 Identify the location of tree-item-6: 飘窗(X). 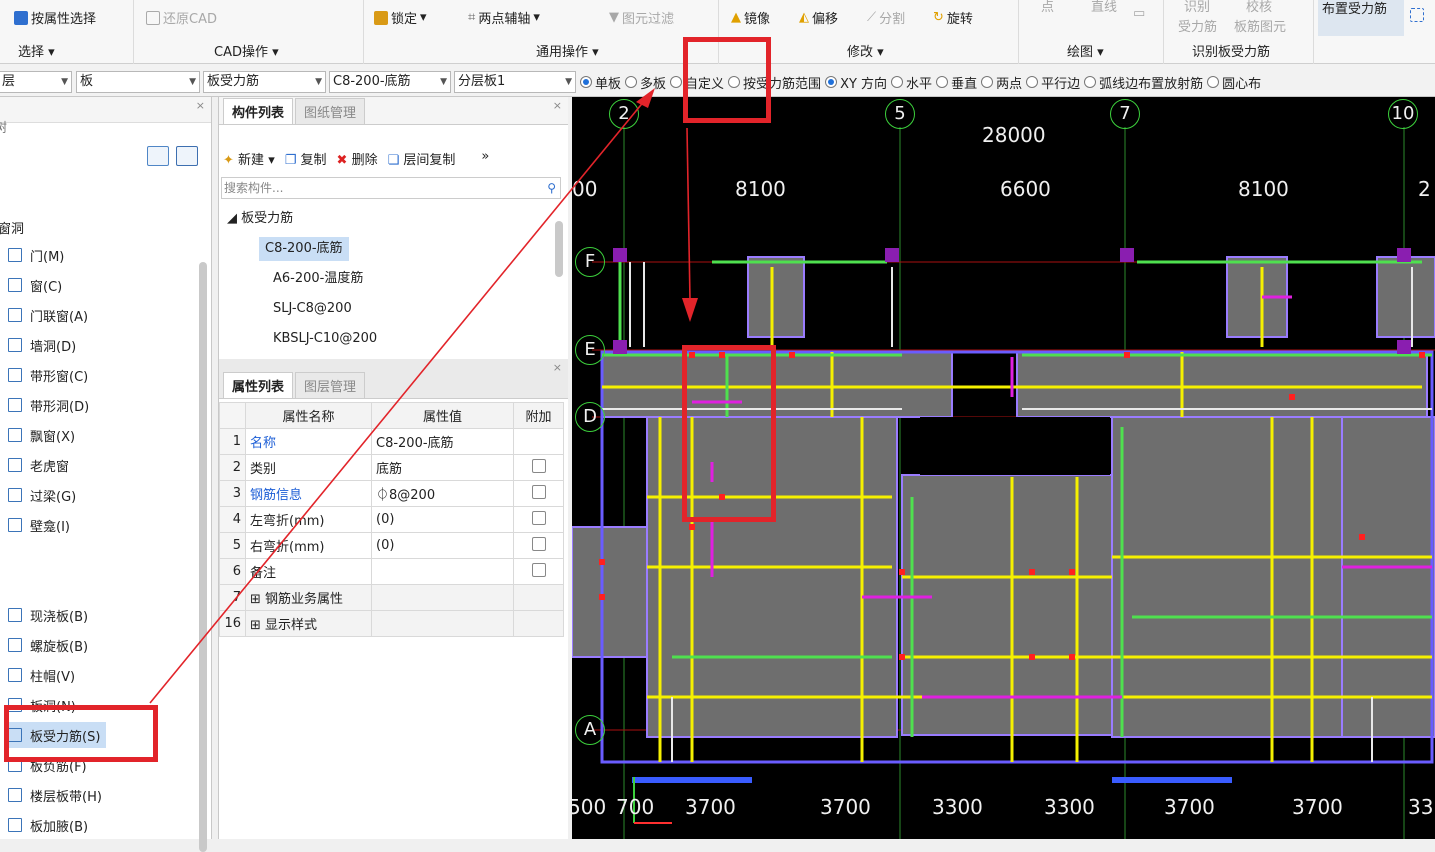
(41, 435).